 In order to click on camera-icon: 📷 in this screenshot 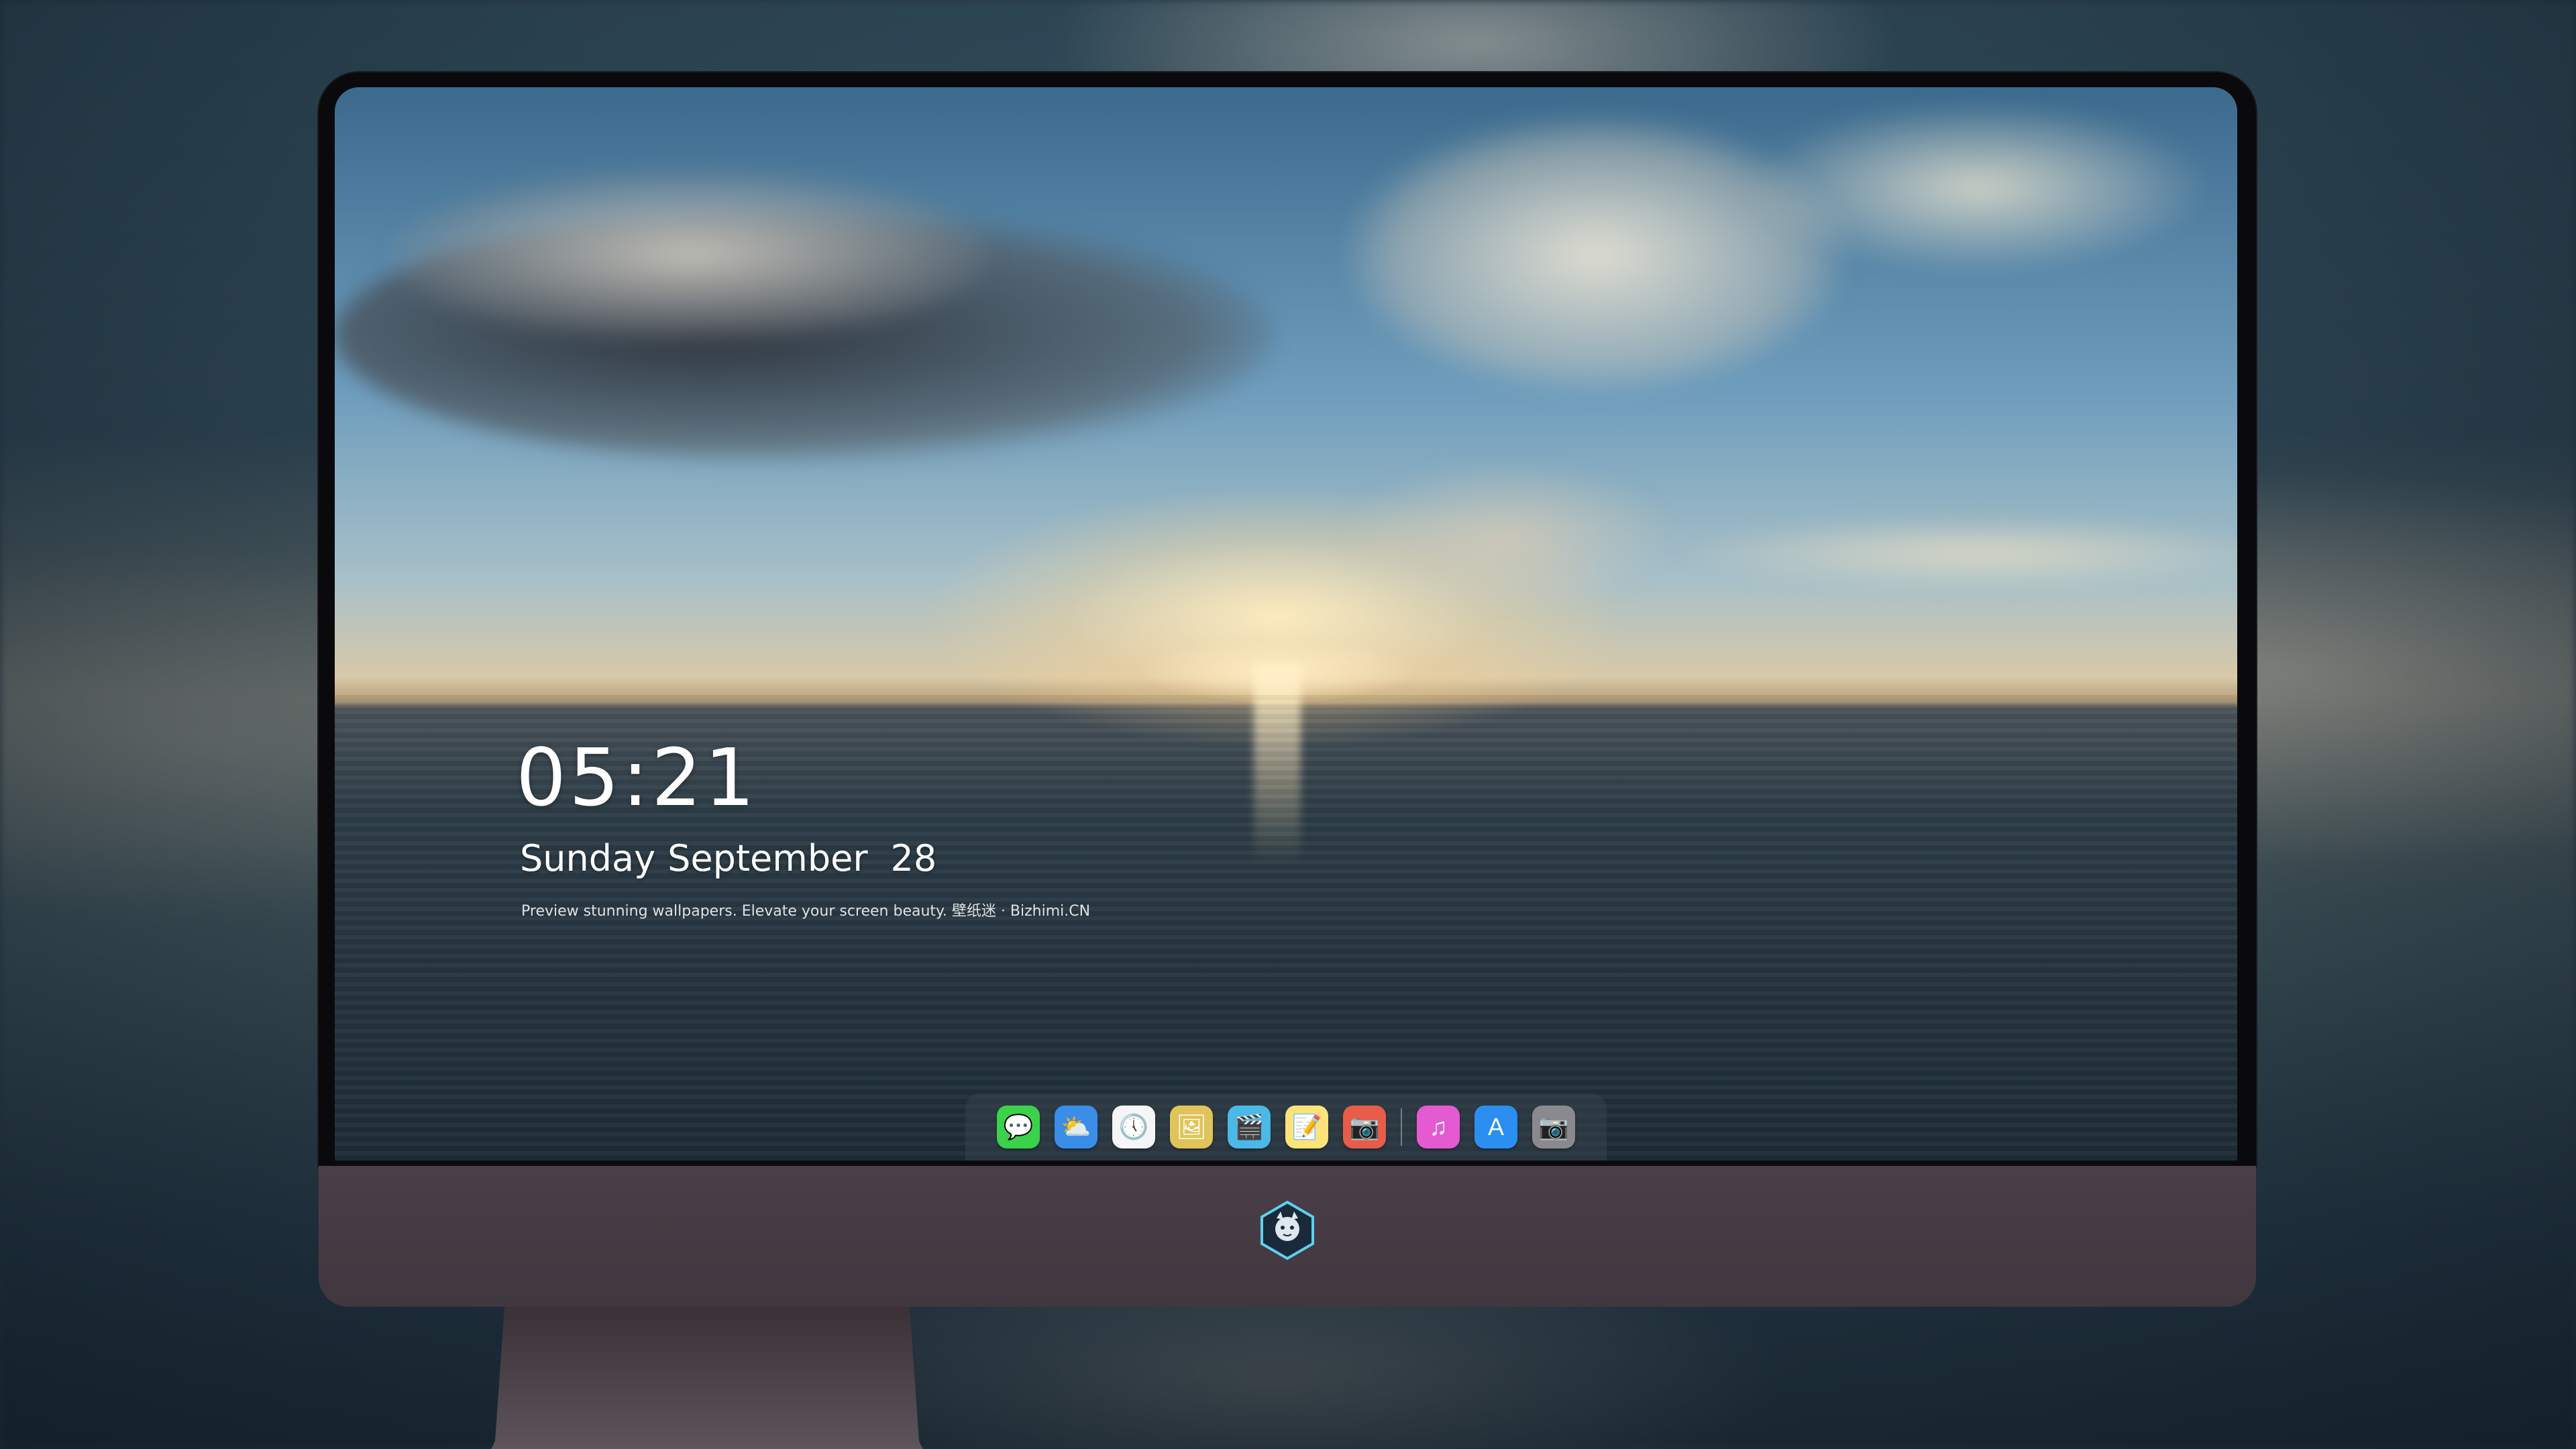, I will do `click(1553, 1127)`.